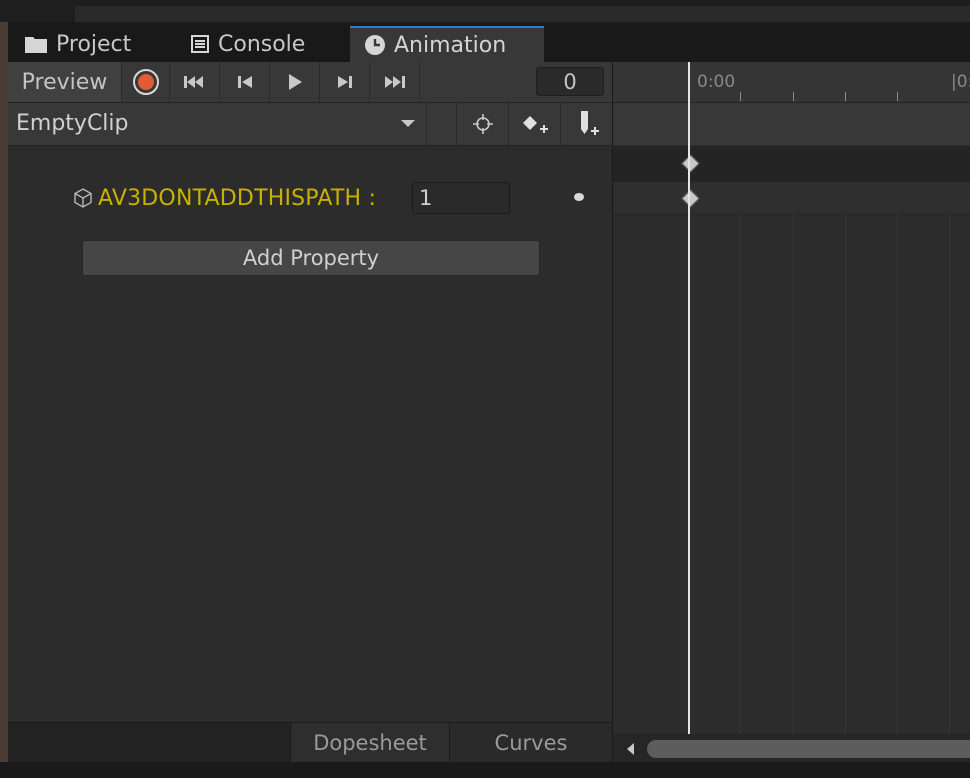  I want to click on add-property-button: Add Property, so click(311, 258).